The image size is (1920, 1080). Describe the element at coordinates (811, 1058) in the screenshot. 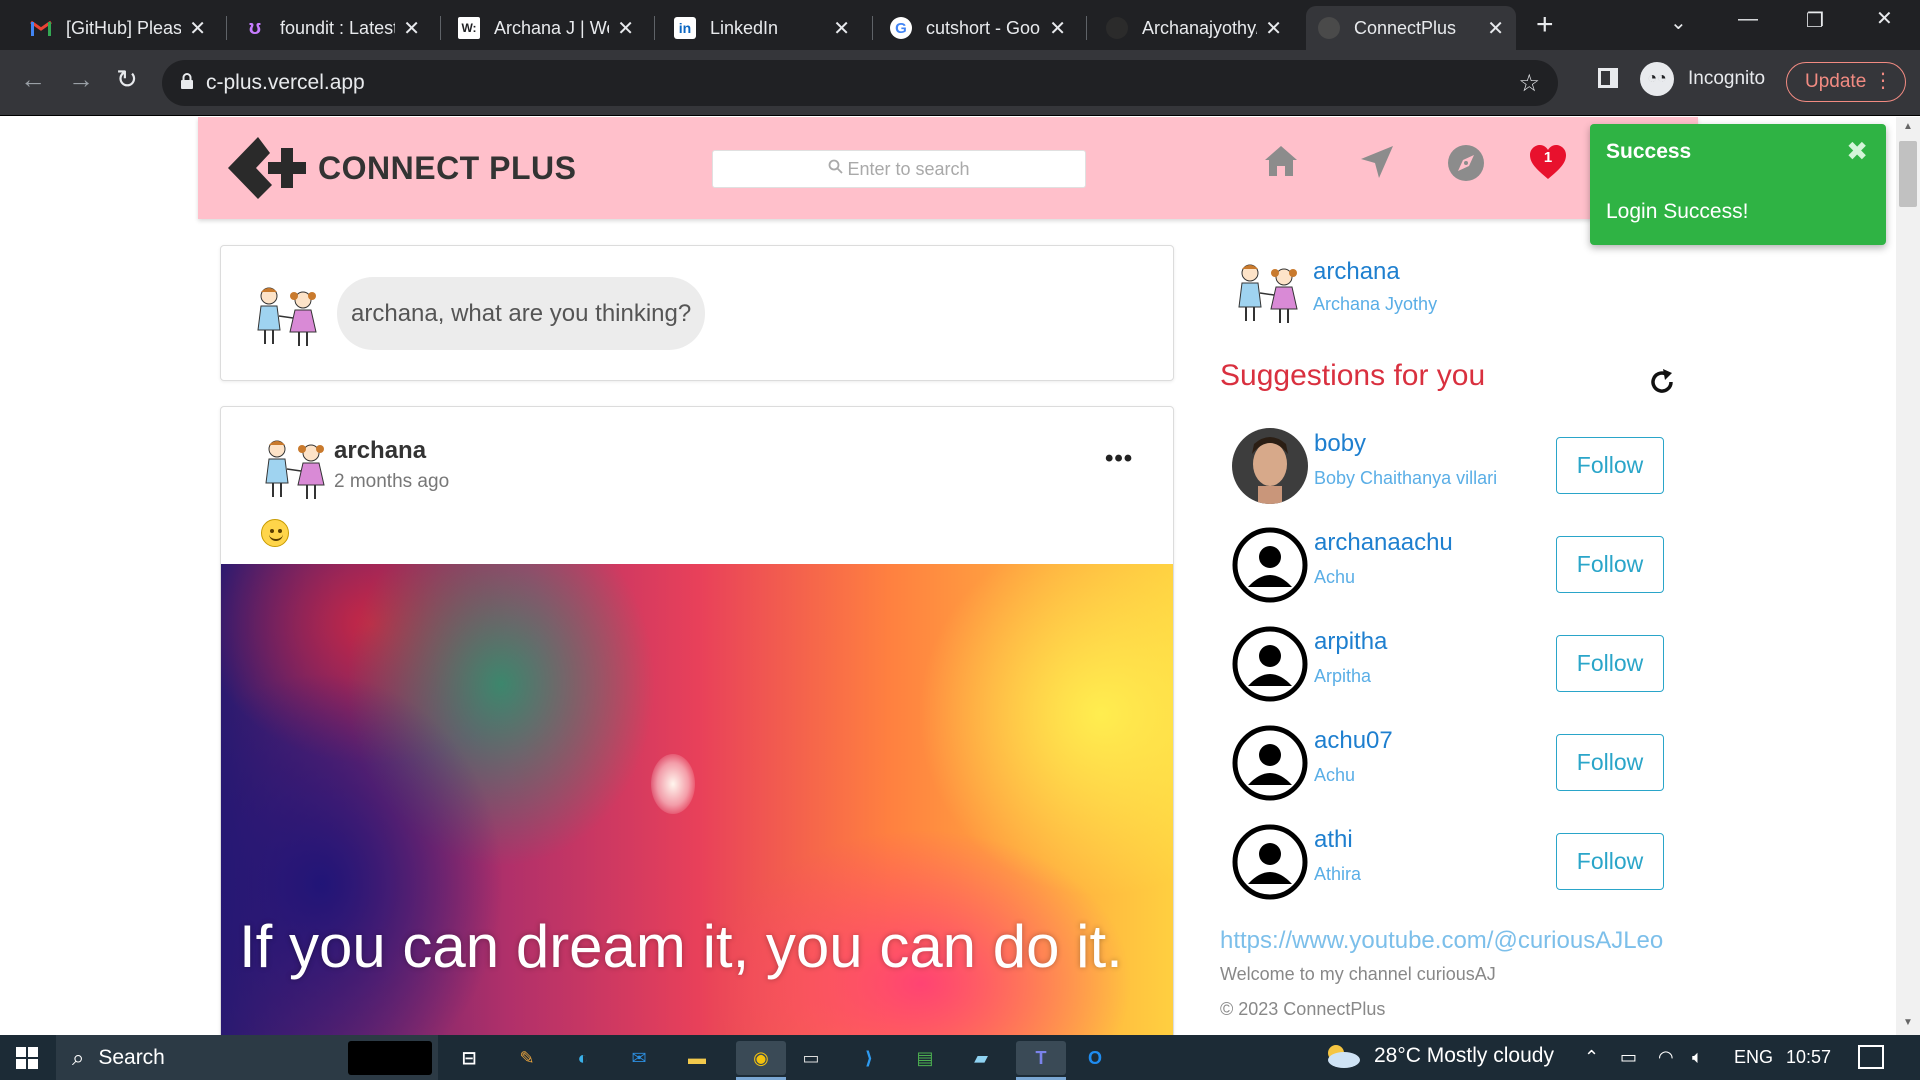

I see `terminal-icon: ▭` at that location.